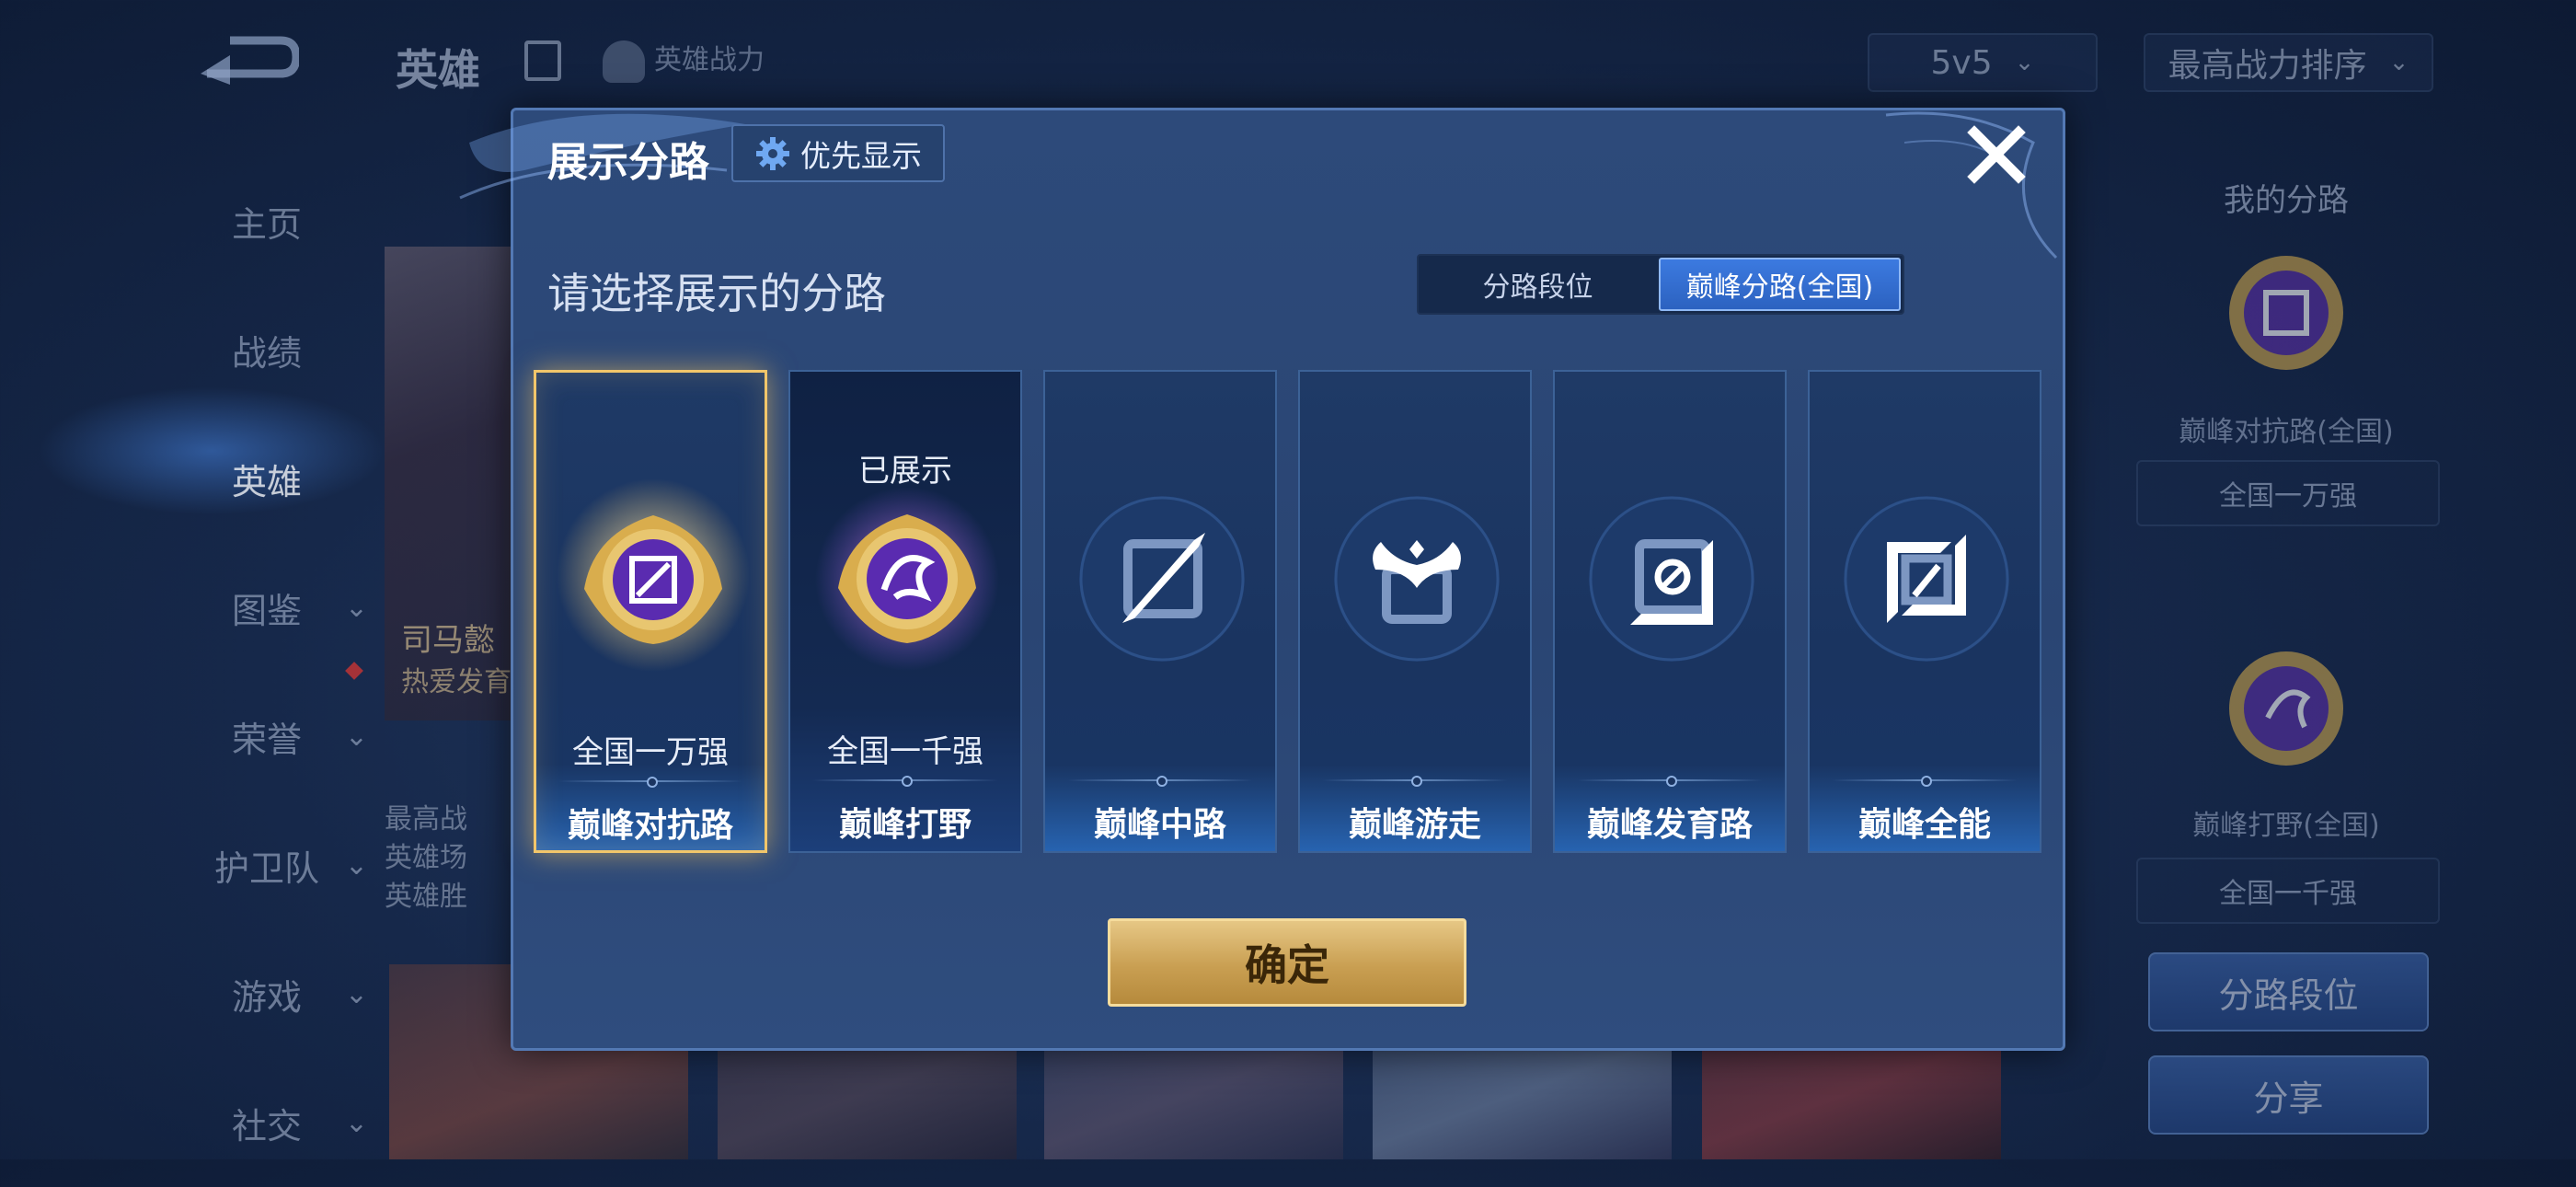 The image size is (2576, 1187). Describe the element at coordinates (456, 682) in the screenshot. I see `hero-card-sub: 热爱发育` at that location.